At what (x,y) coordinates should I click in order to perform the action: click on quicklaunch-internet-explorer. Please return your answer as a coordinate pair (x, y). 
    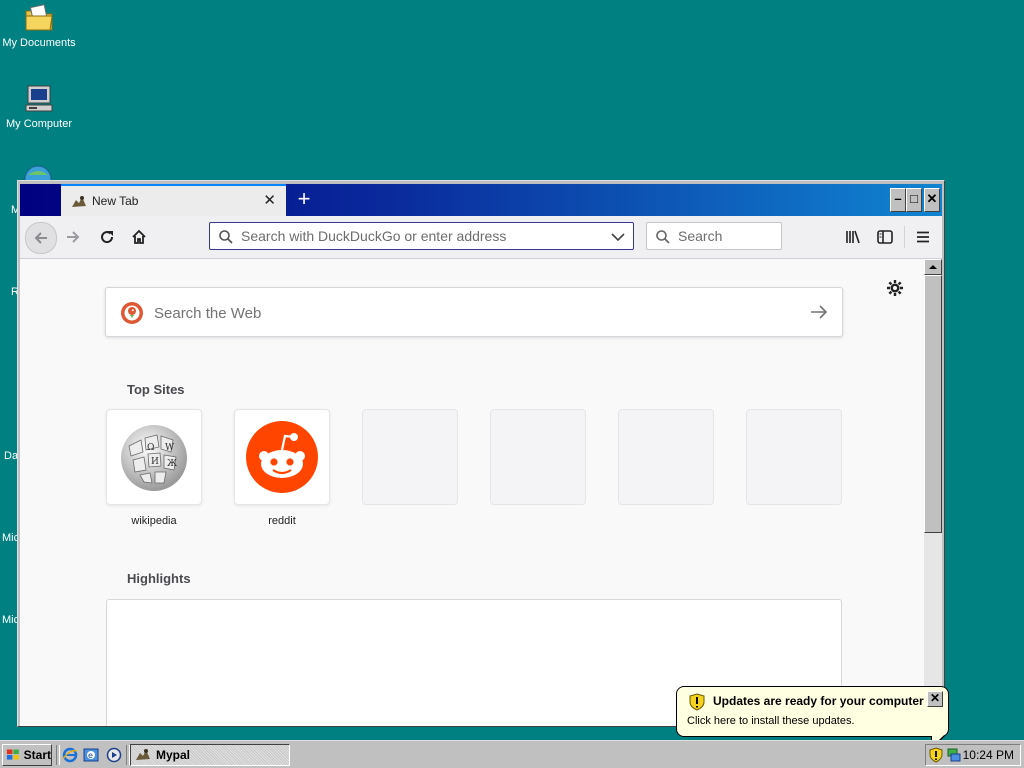
    Looking at the image, I should click on (70, 755).